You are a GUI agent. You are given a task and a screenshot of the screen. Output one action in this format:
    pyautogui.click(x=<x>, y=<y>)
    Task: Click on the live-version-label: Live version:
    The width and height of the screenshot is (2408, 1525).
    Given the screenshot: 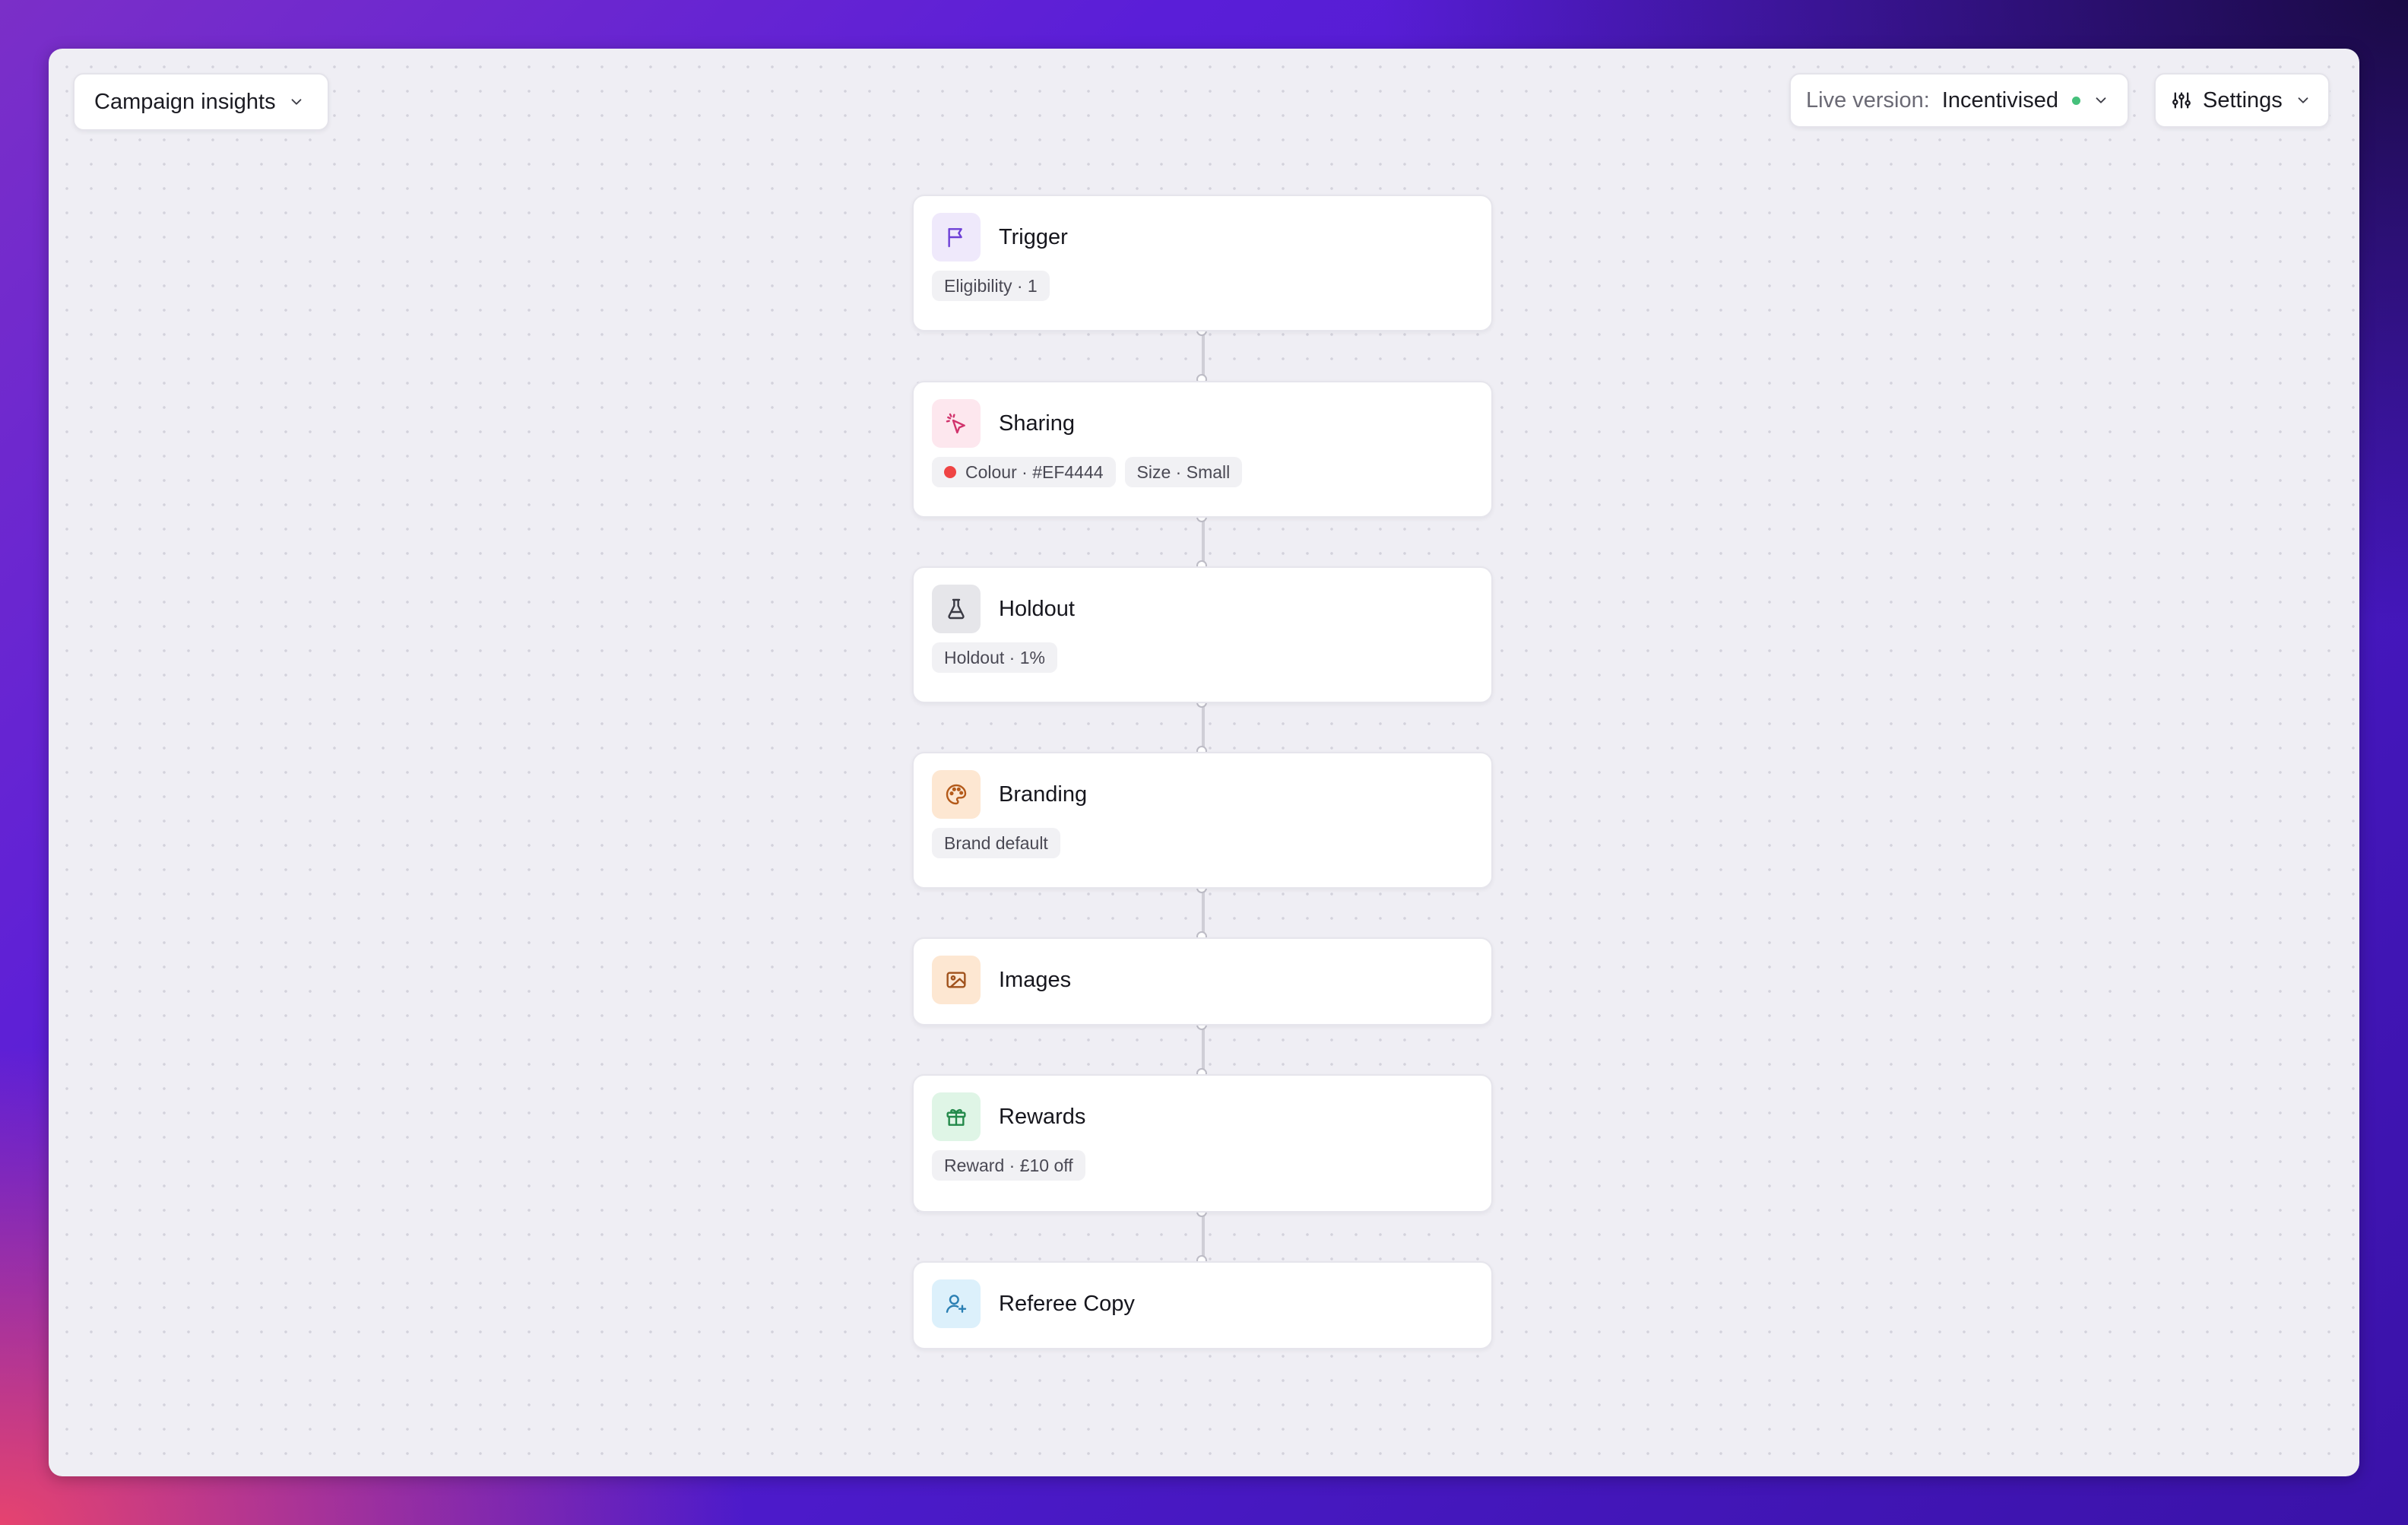 What is the action you would take?
    pyautogui.click(x=1868, y=100)
    